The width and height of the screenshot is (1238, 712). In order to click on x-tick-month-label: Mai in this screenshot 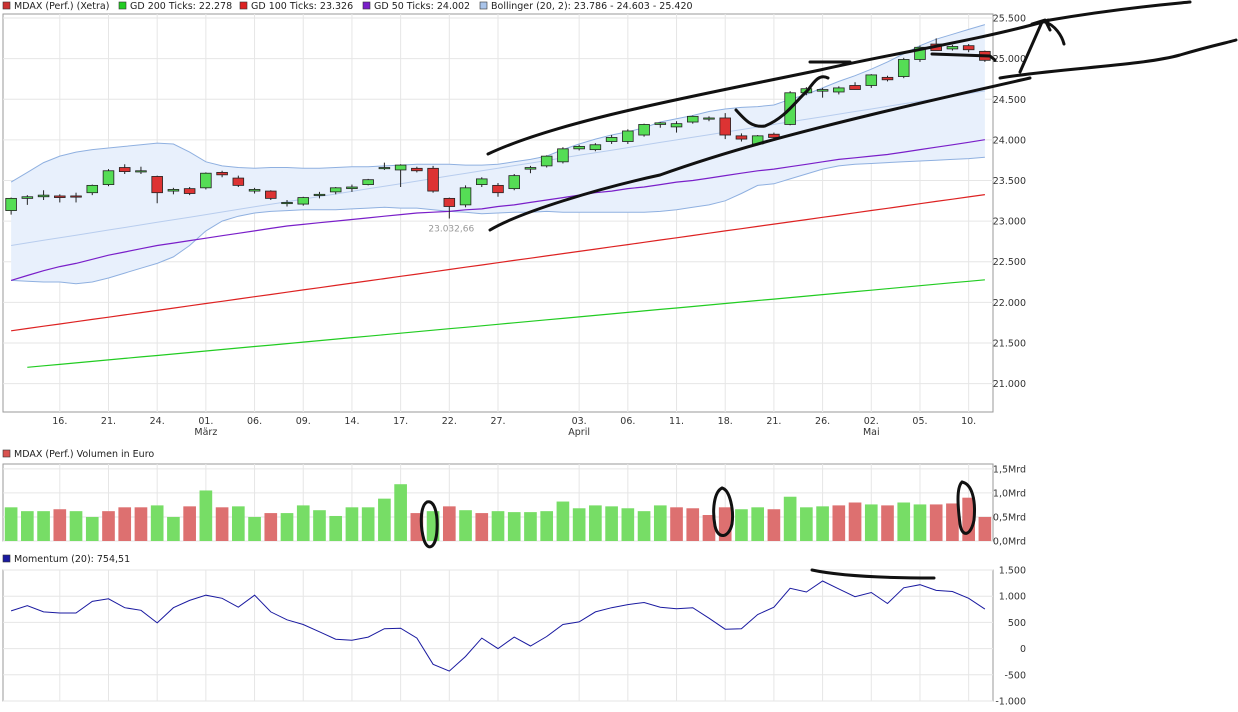, I will do `click(871, 432)`.